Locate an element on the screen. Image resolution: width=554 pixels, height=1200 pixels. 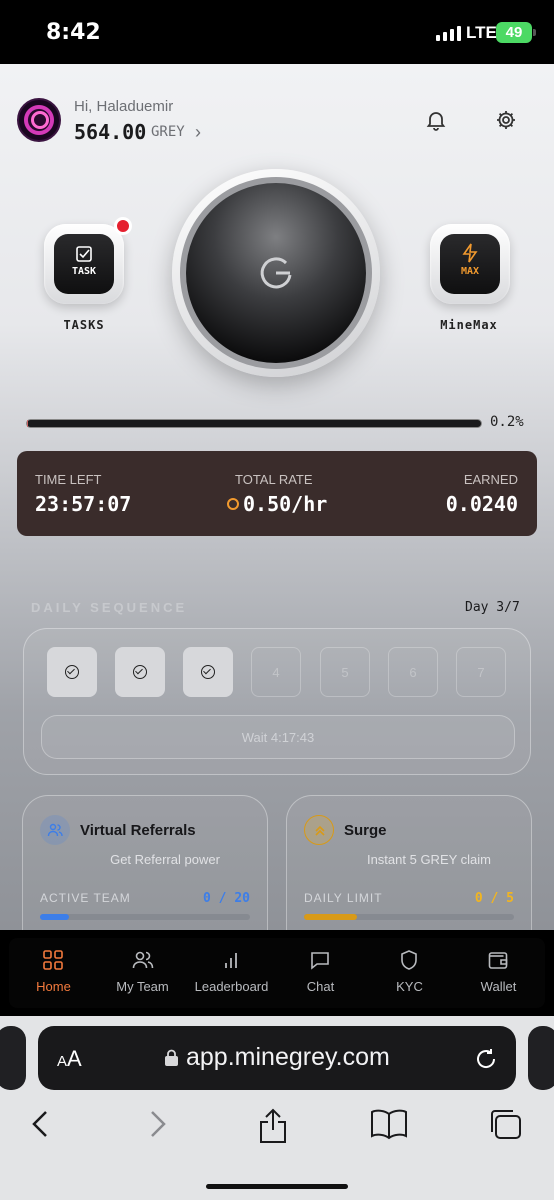
url-text: app.minegrey.com is located at coordinates (288, 1057).